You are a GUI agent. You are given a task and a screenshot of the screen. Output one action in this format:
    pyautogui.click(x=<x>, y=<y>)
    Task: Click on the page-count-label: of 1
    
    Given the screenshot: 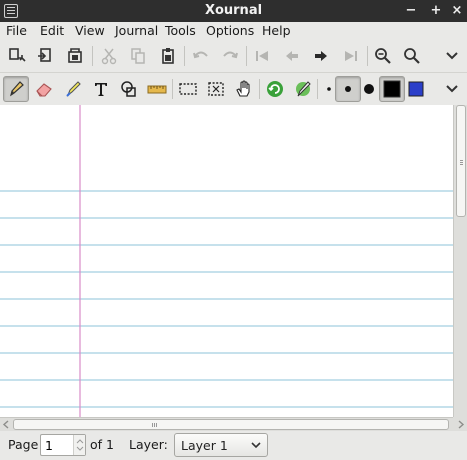 What is the action you would take?
    pyautogui.click(x=102, y=444)
    